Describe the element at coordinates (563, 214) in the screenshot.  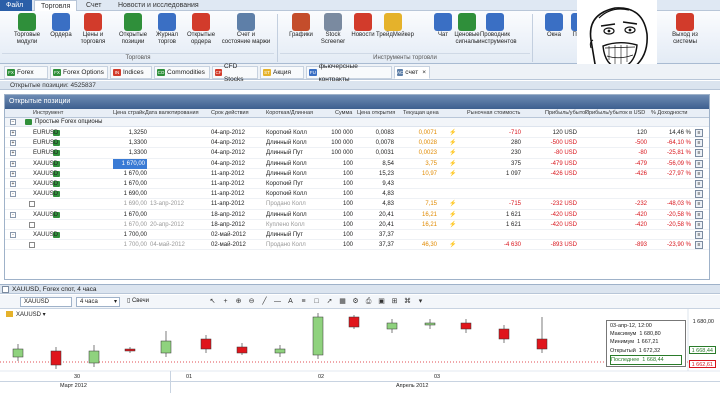
I see `cell-pl: -420 USD` at that location.